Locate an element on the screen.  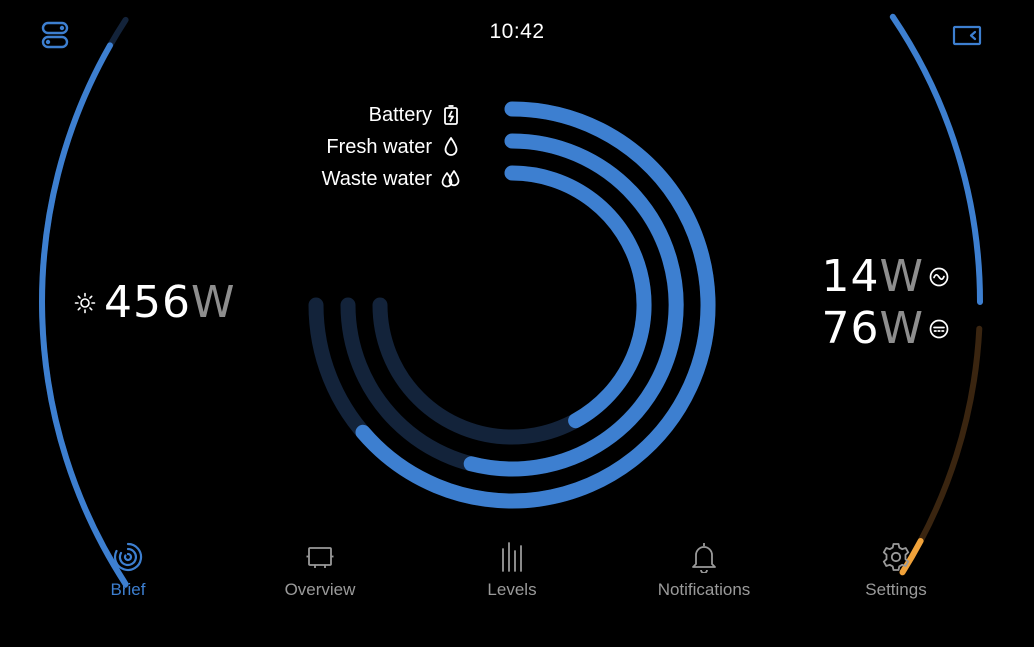
nav-label: Settings is located at coordinates (896, 589).